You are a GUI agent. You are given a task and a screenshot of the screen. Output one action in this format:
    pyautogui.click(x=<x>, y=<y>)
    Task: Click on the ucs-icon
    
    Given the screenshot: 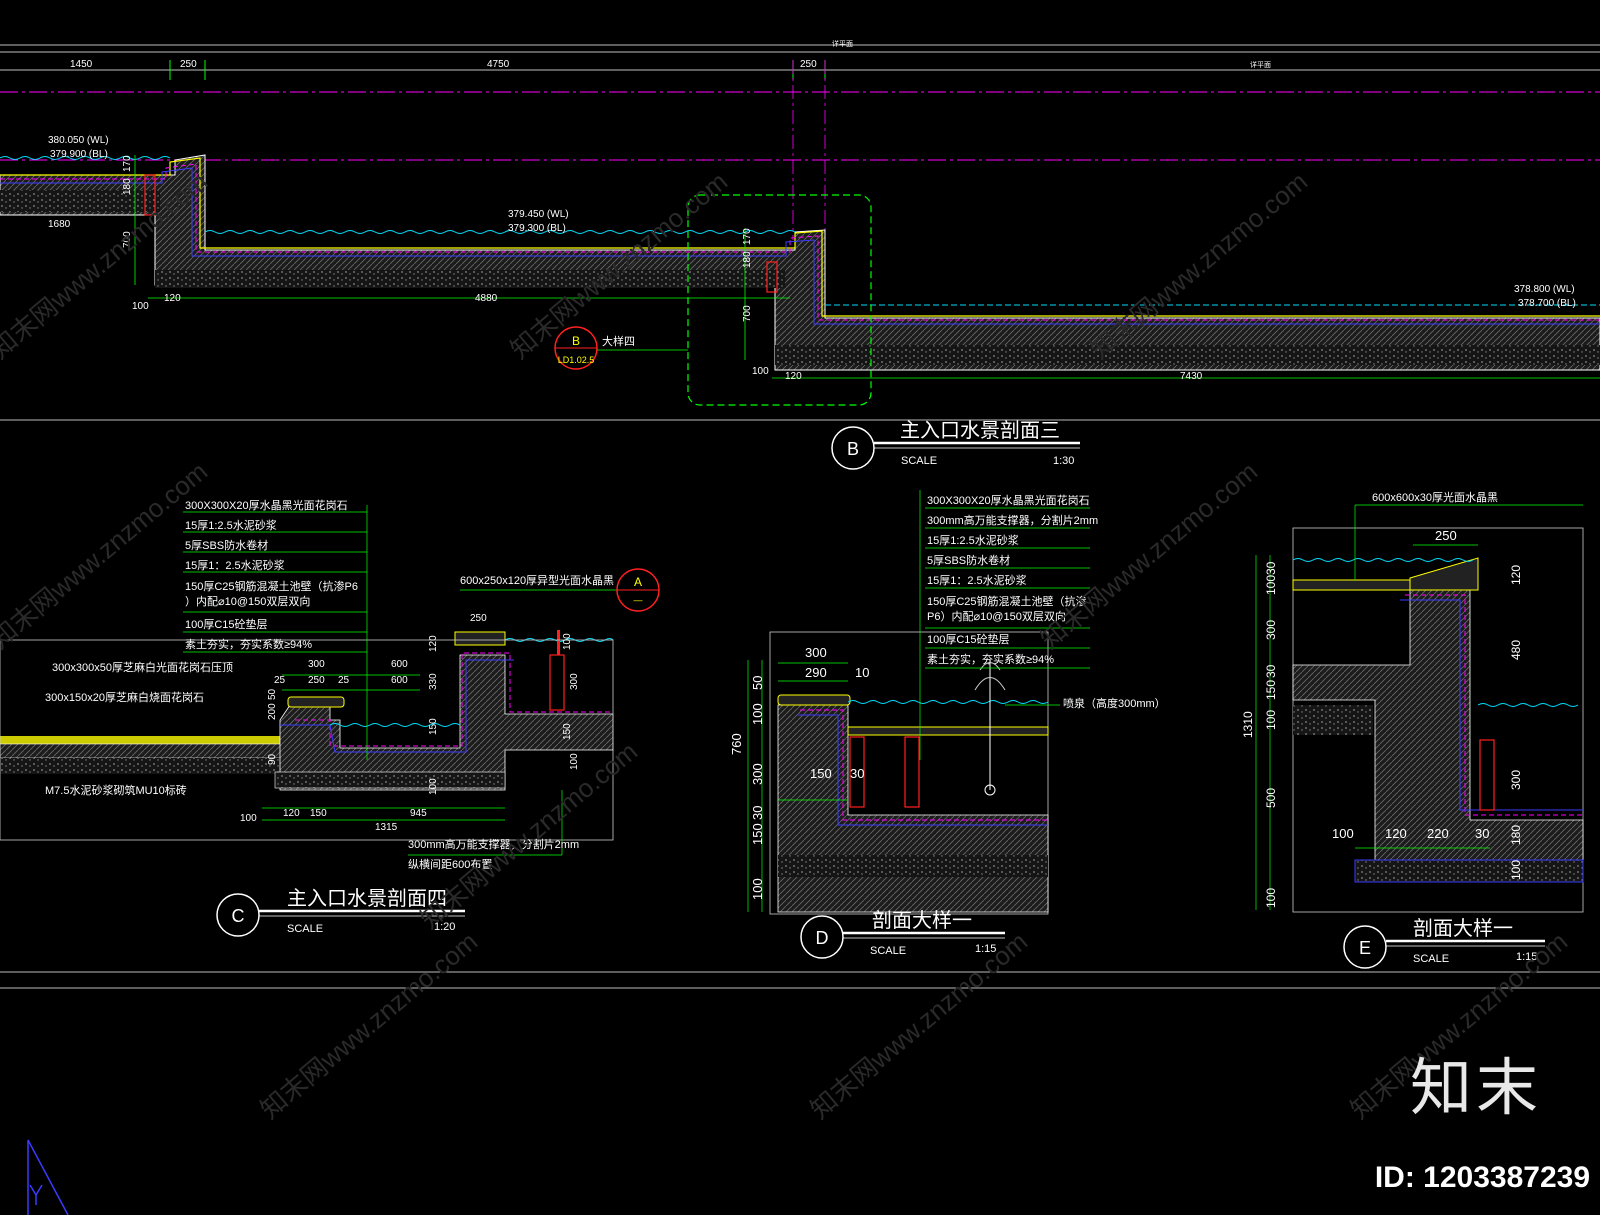 What is the action you would take?
    pyautogui.click(x=48, y=1177)
    